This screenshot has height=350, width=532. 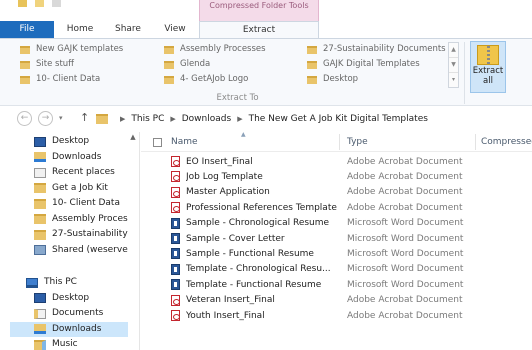 I want to click on nav-item-label: Assembly Proces, so click(x=90, y=218).